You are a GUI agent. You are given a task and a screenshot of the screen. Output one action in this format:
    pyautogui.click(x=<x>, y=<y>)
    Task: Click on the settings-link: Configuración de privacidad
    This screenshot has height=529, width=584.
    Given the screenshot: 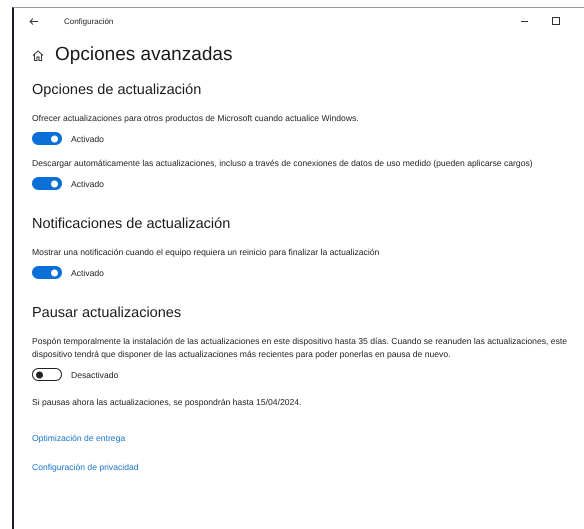 What is the action you would take?
    pyautogui.click(x=85, y=467)
    